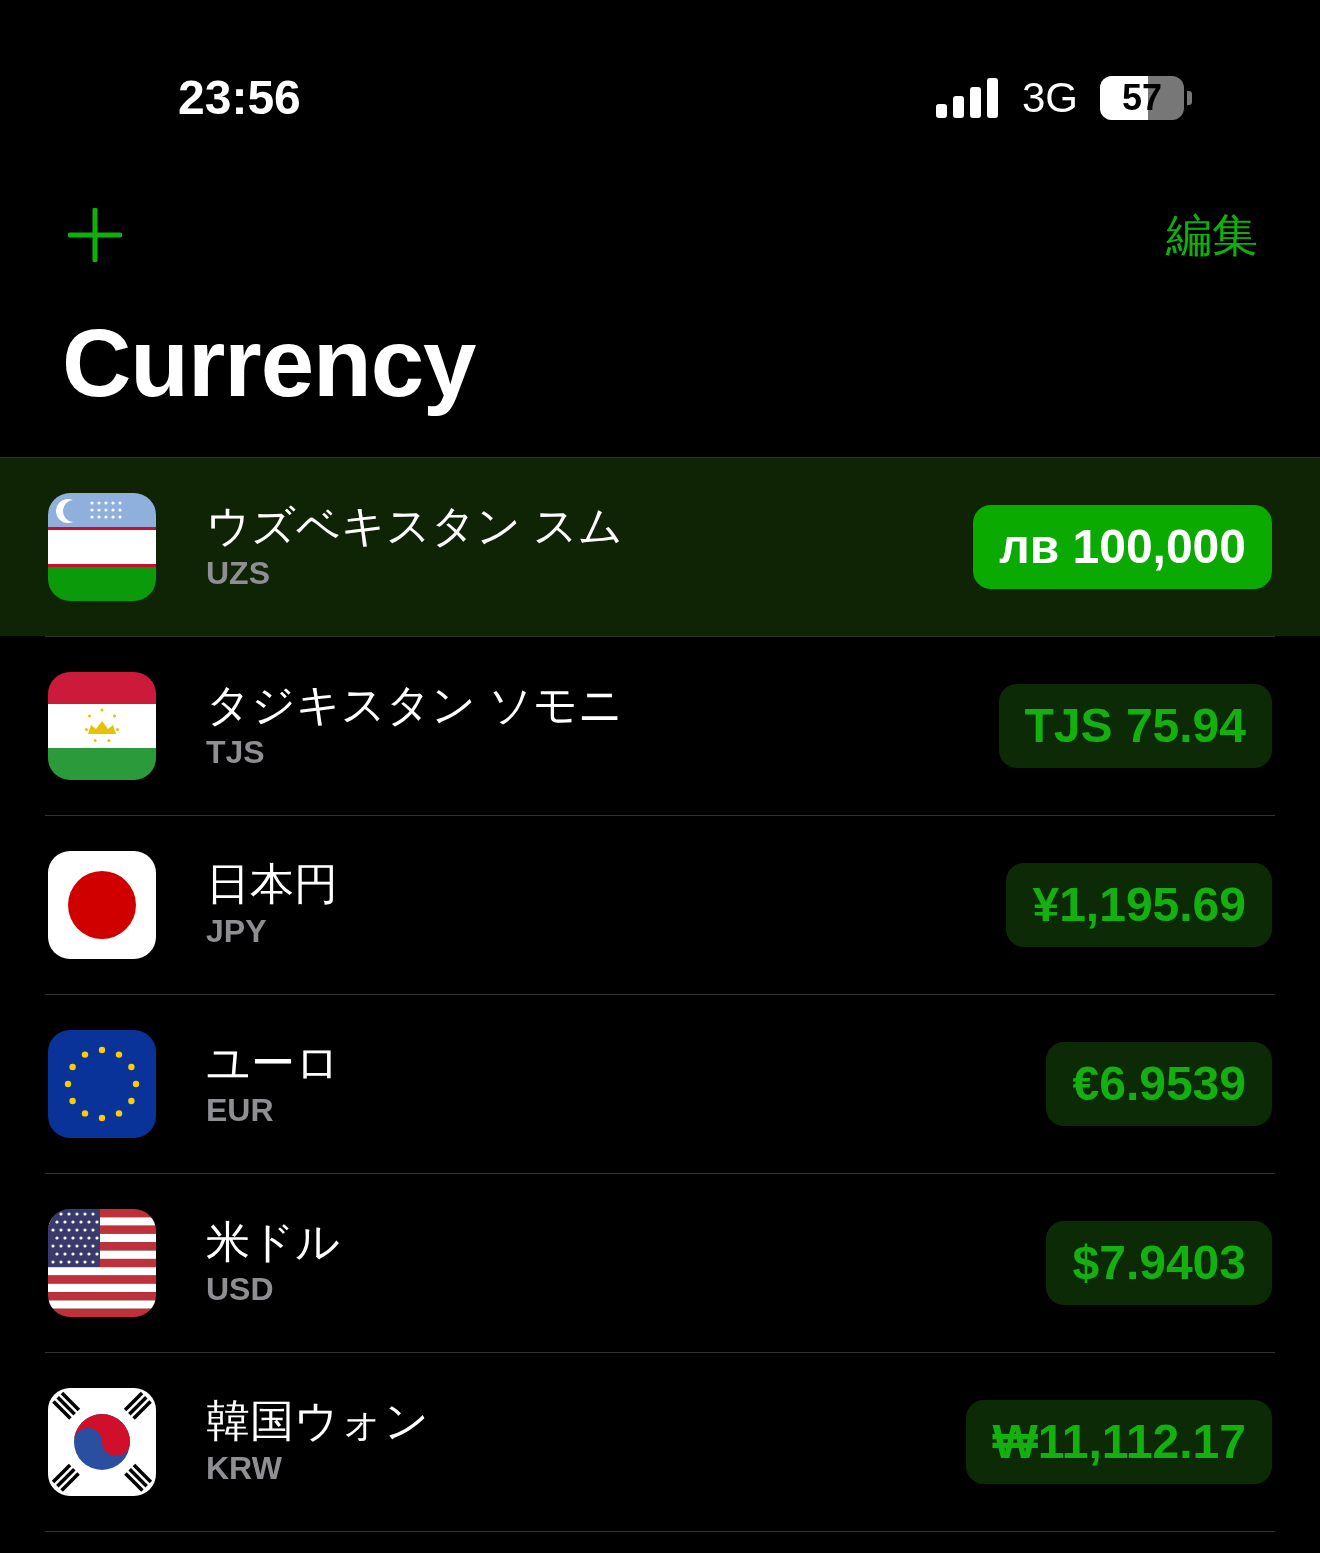  Describe the element at coordinates (240, 1289) in the screenshot. I see `currency-code: USD` at that location.